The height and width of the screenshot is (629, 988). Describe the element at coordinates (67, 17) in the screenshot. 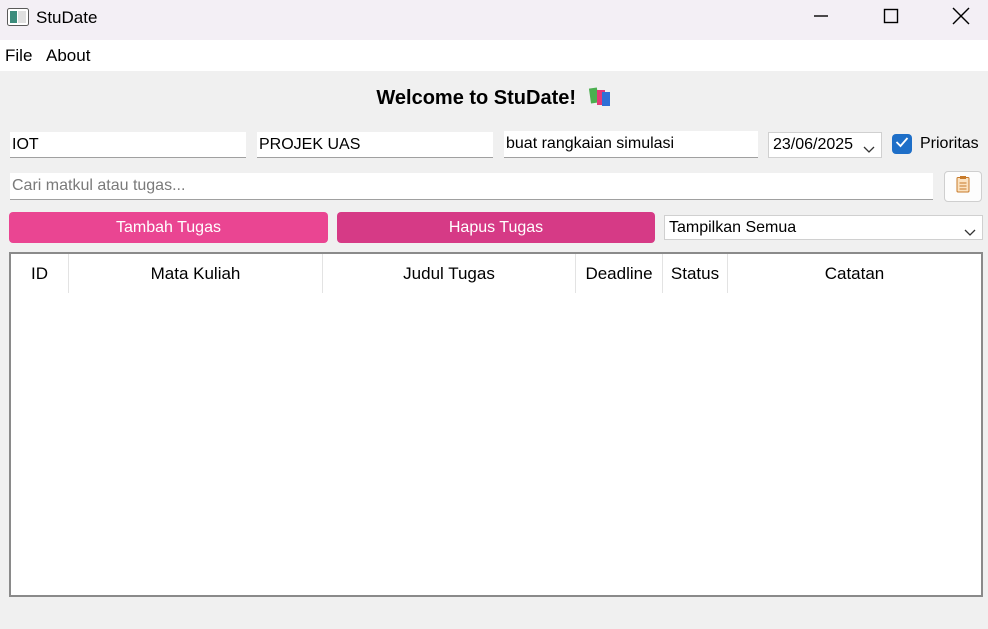

I see `window-title: StuDate` at that location.